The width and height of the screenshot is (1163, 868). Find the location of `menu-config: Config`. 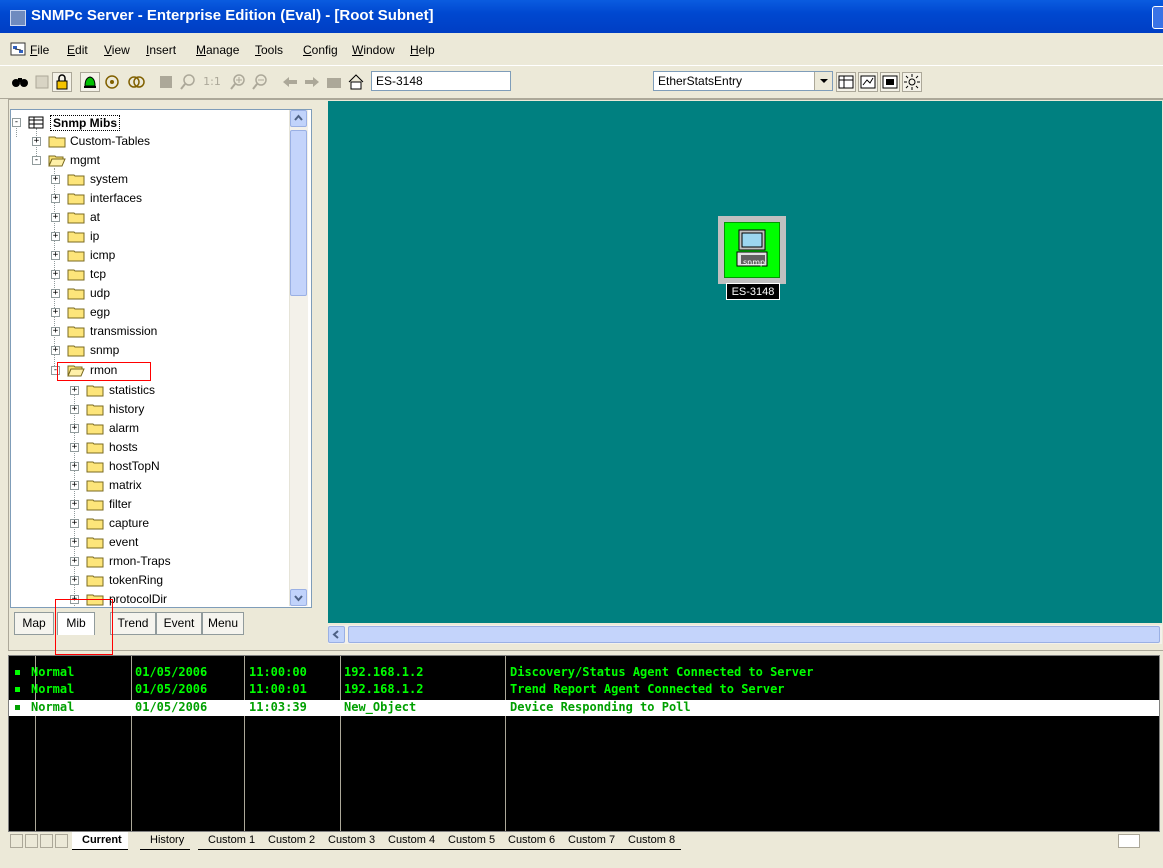

menu-config: Config is located at coordinates (320, 50).